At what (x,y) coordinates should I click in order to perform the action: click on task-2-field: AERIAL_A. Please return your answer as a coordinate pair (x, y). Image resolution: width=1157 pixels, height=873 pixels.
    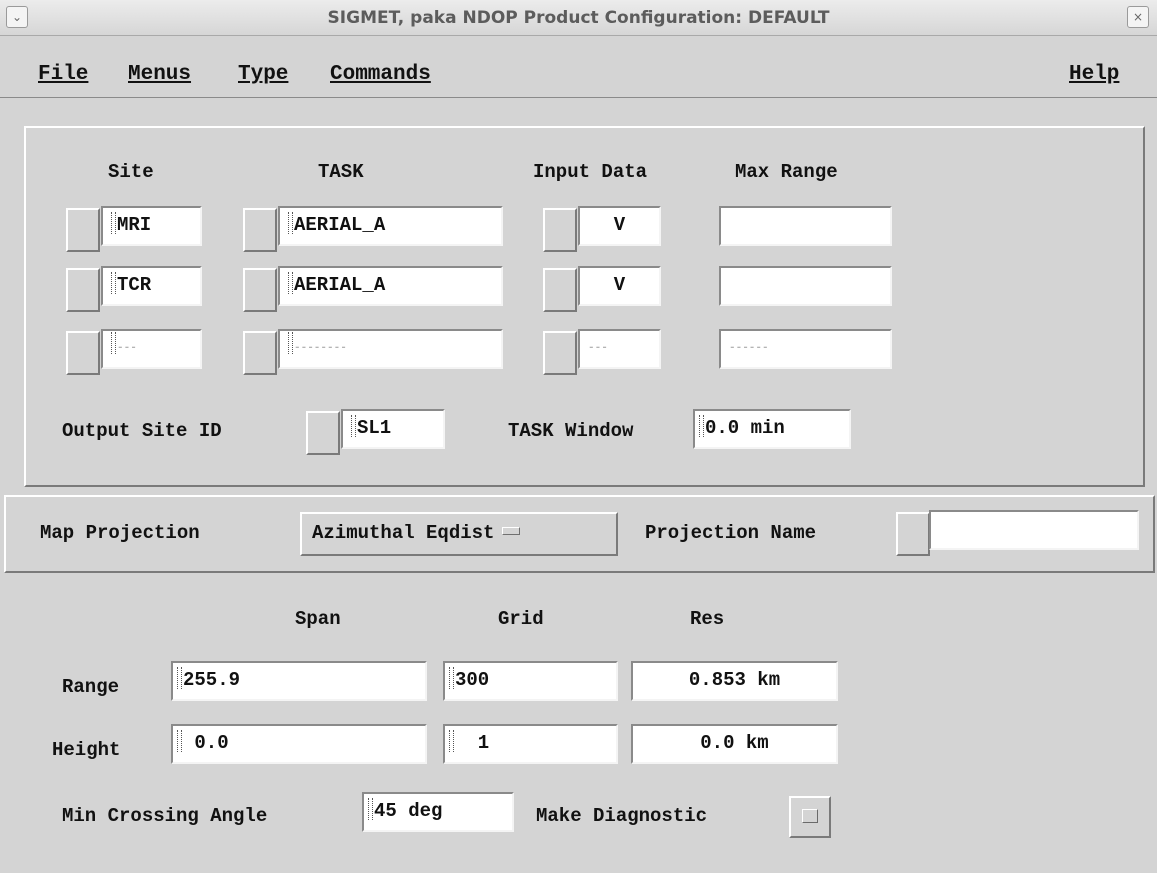
    Looking at the image, I should click on (390, 286).